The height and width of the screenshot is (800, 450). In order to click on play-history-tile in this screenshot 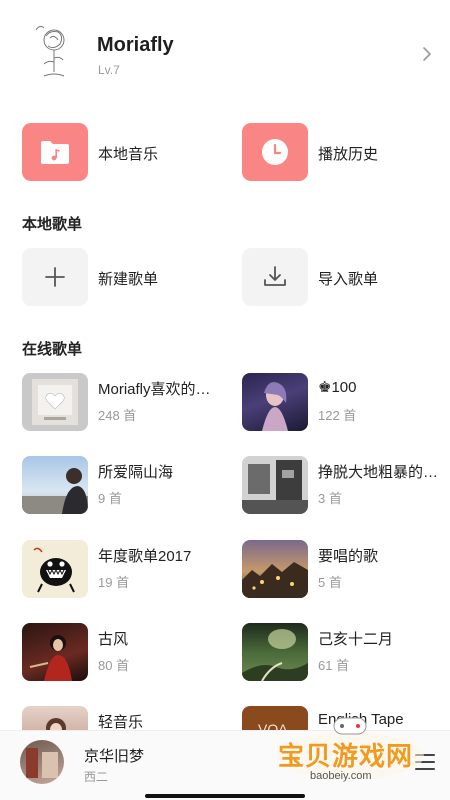, I will do `click(275, 152)`.